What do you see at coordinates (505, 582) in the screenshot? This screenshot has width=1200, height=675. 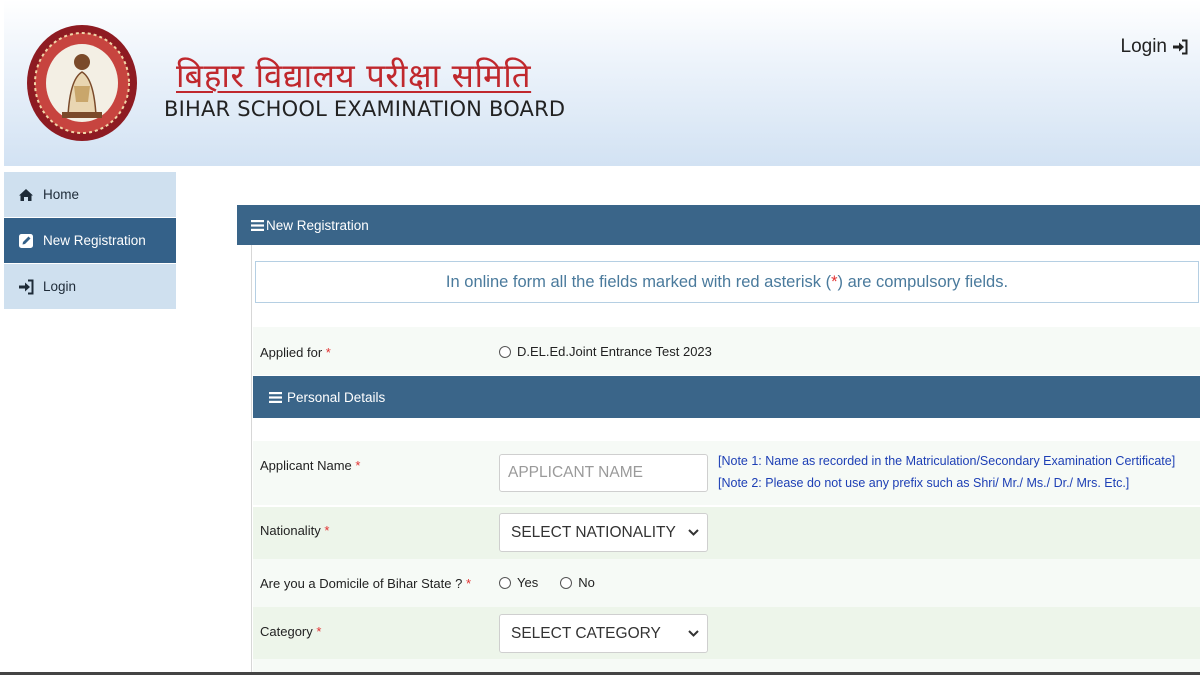 I see `domicile-yes-radio` at bounding box center [505, 582].